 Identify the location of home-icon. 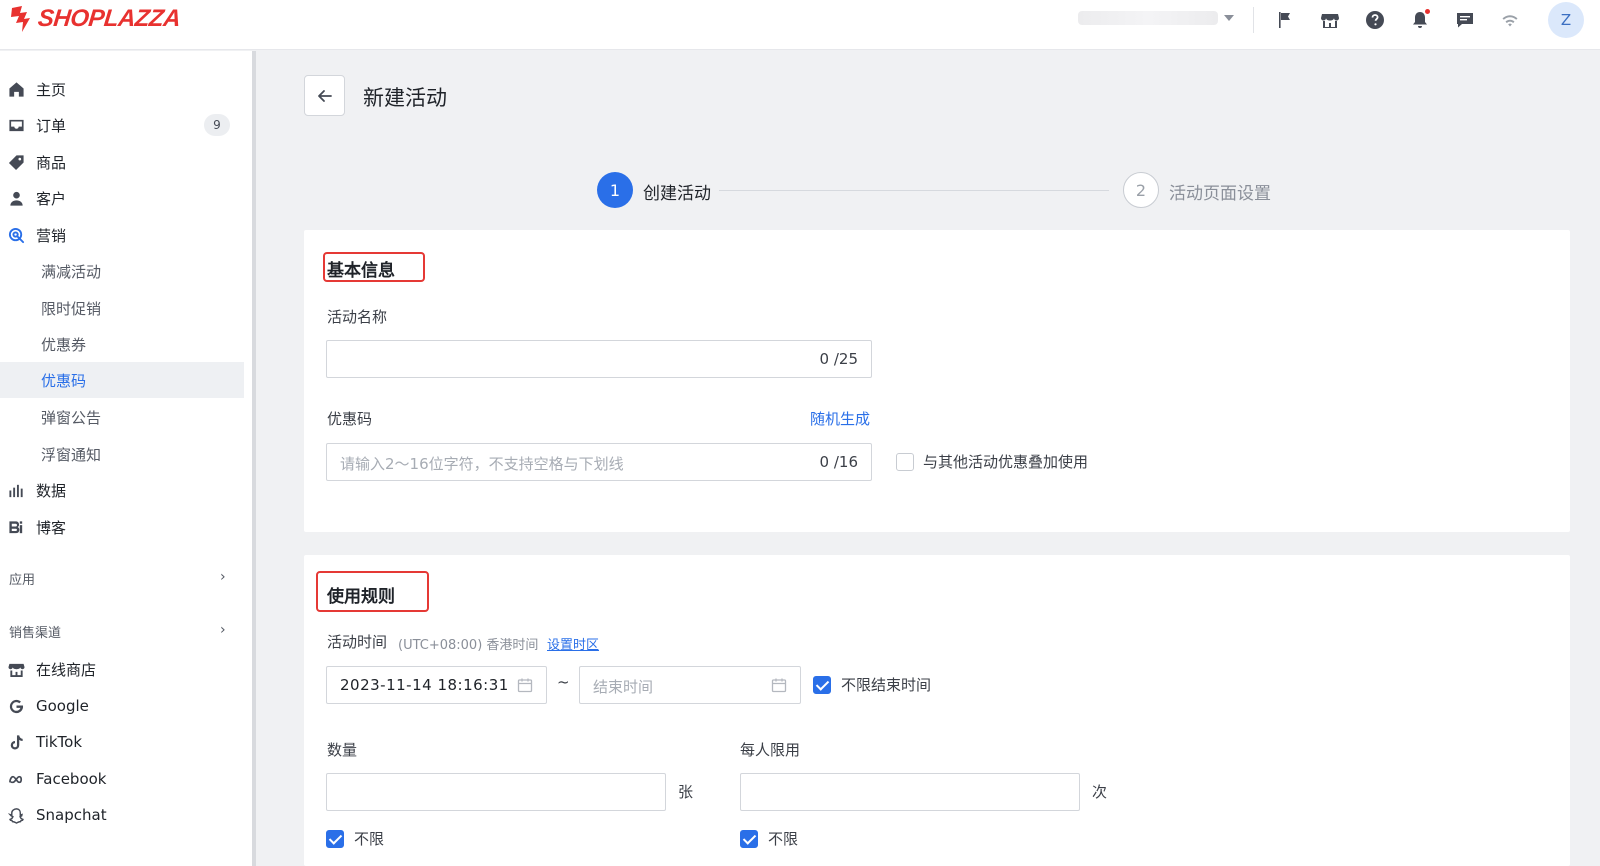
(16, 89).